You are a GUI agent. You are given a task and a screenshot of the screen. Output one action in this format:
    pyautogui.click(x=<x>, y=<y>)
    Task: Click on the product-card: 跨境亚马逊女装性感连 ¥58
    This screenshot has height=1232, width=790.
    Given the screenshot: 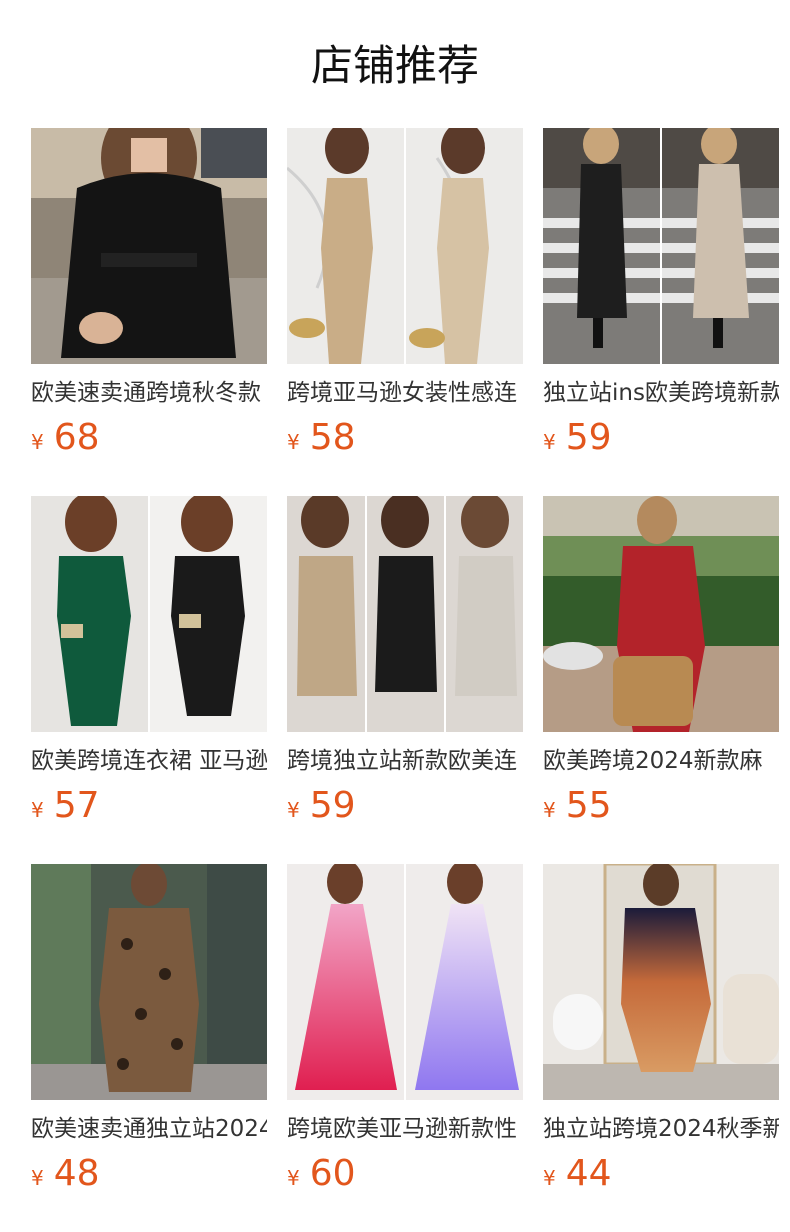 What is the action you would take?
    pyautogui.click(x=405, y=298)
    